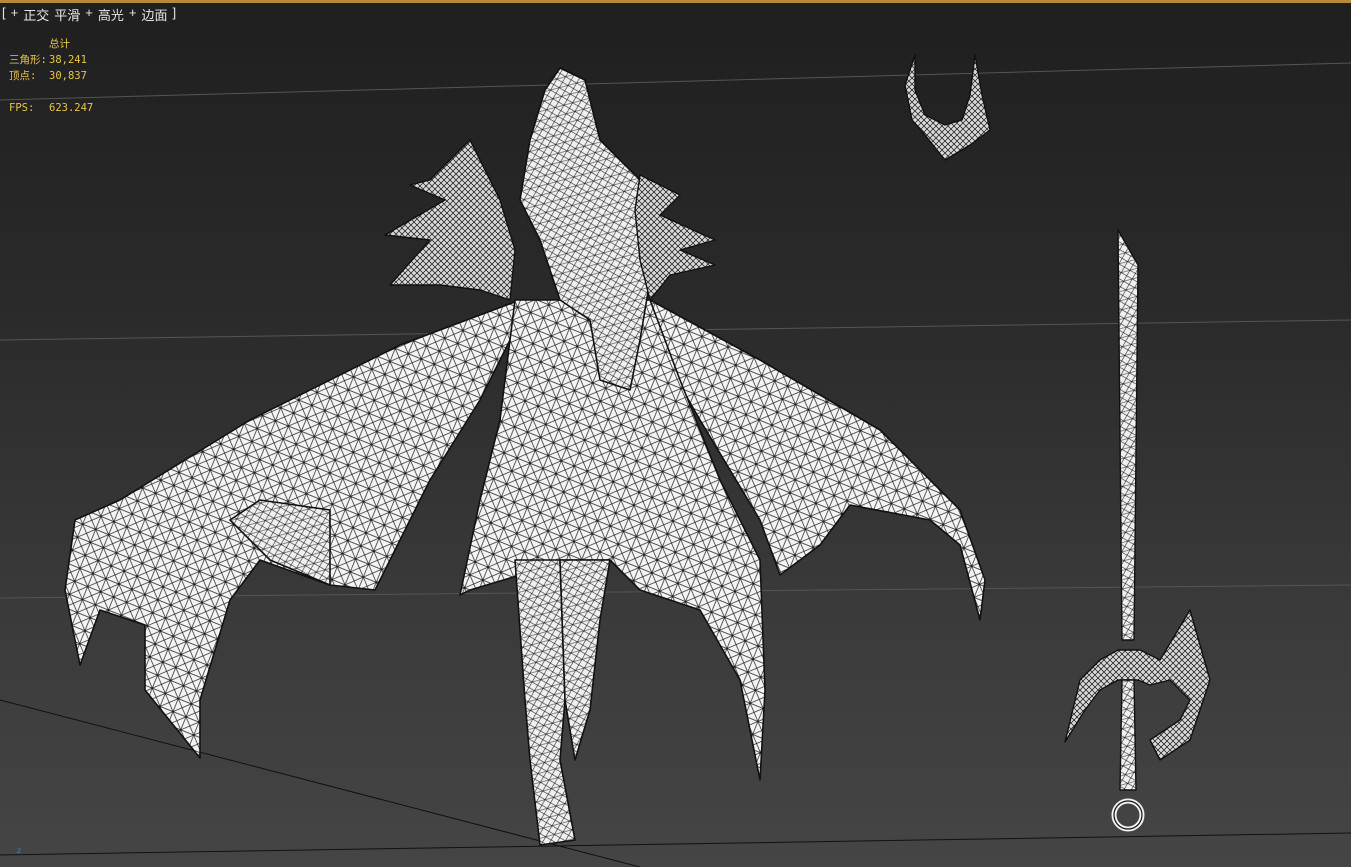  Describe the element at coordinates (111, 14) in the screenshot. I see `viewport-highlights-option: 高光` at that location.